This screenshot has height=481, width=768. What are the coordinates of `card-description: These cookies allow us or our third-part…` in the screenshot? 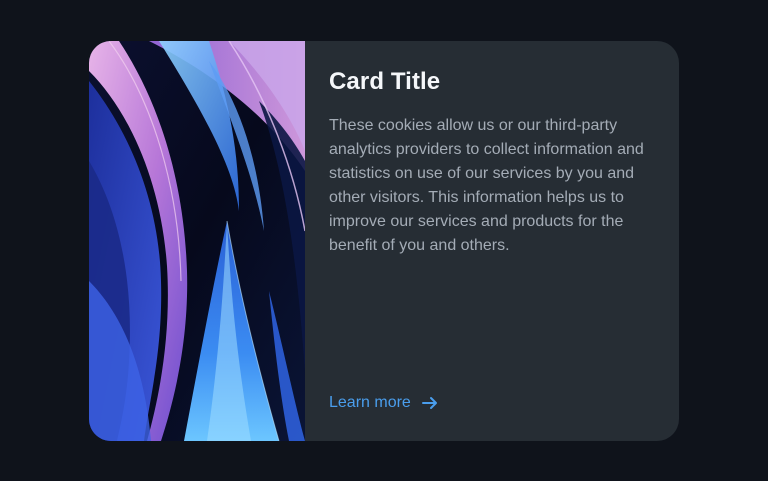 It's located at (486, 185).